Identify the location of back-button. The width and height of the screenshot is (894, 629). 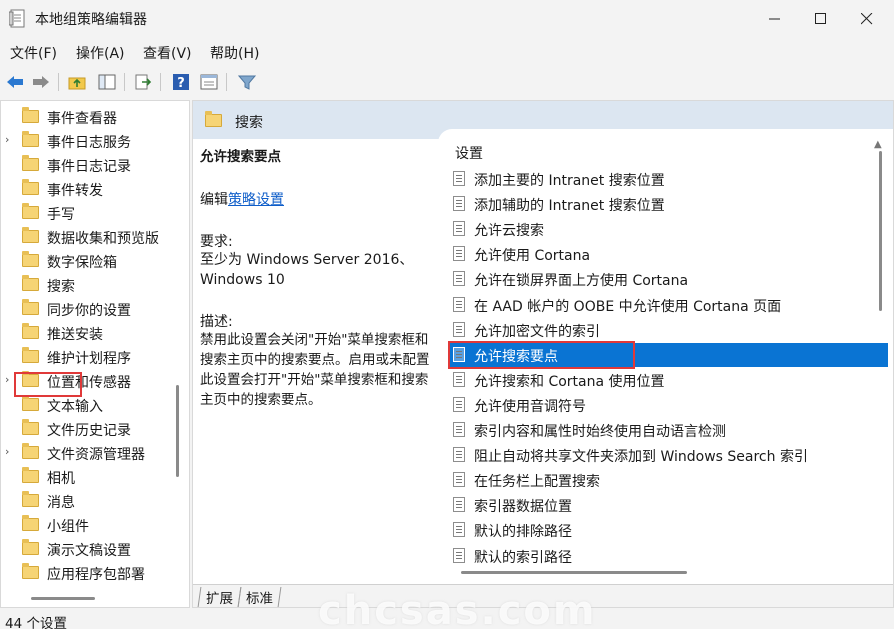
(15, 82).